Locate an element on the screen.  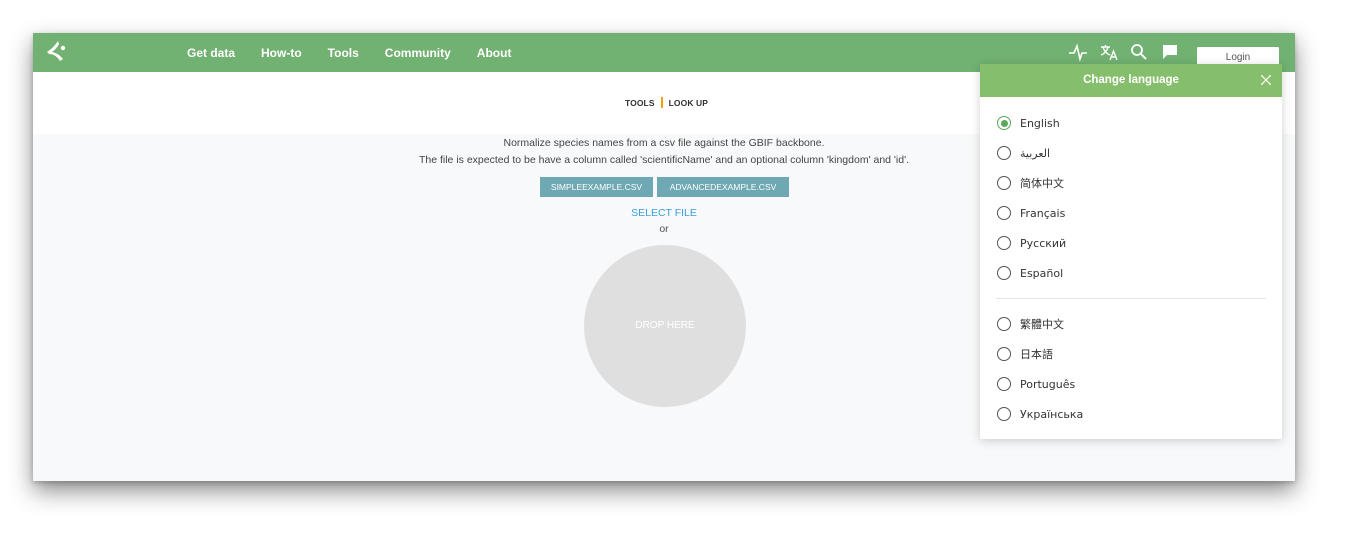
language-option-russian: Русский is located at coordinates (1031, 243).